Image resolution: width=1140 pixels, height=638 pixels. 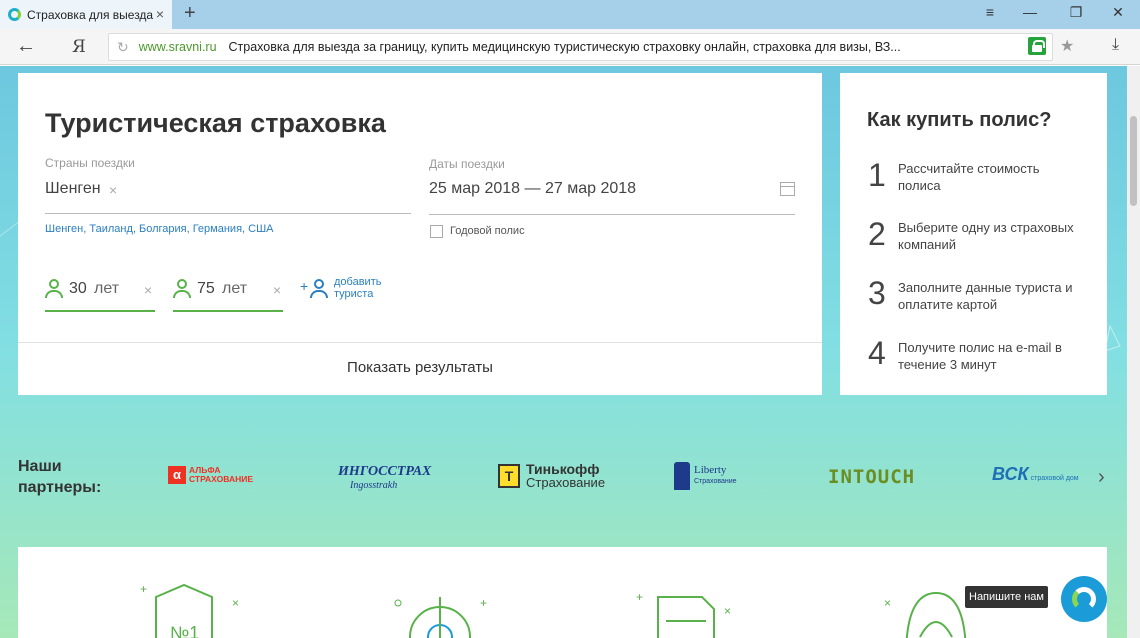 I want to click on add-tourist-icon, so click(x=319, y=289).